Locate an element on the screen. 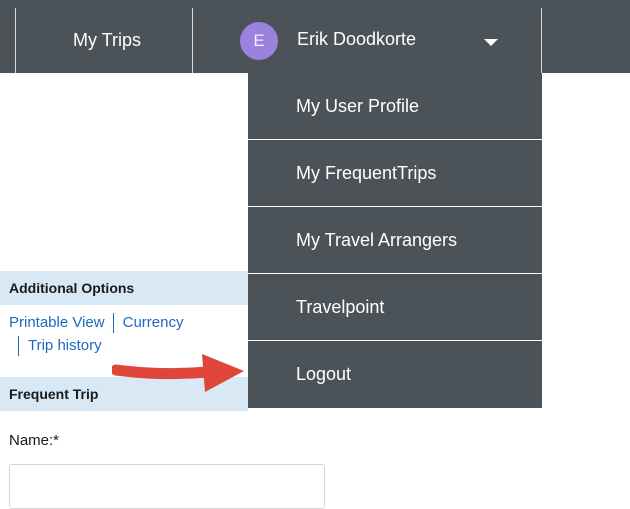 The height and width of the screenshot is (509, 630). top-navigation-bar: My Trips E Erik Doodkorte is located at coordinates (315, 36).